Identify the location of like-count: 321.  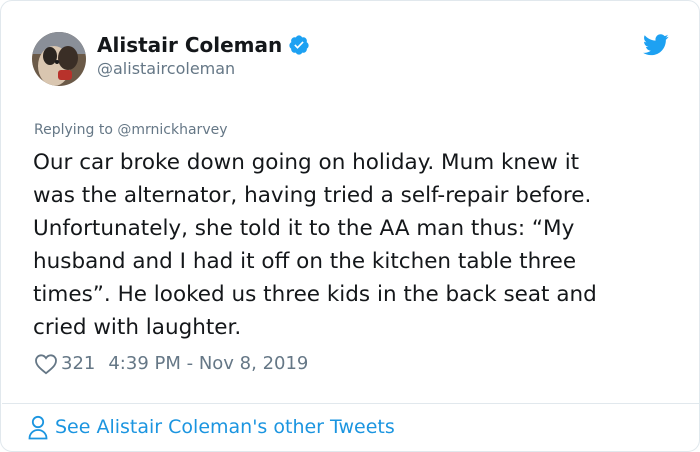
(78, 364).